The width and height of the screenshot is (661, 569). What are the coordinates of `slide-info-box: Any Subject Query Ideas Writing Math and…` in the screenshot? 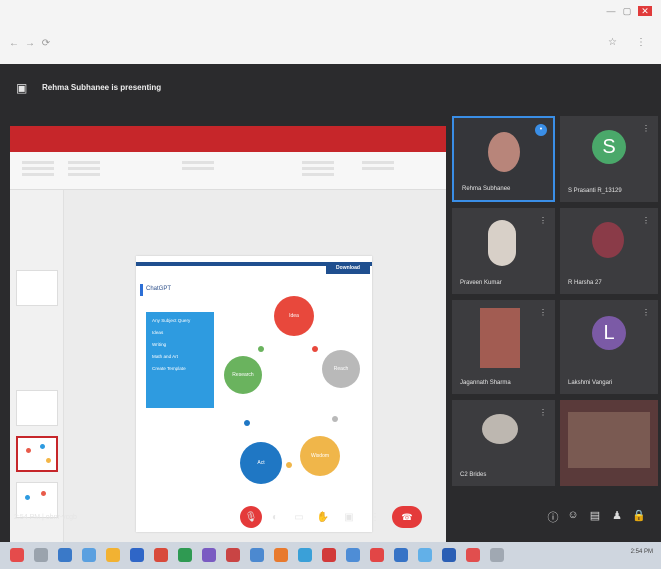 It's located at (180, 360).